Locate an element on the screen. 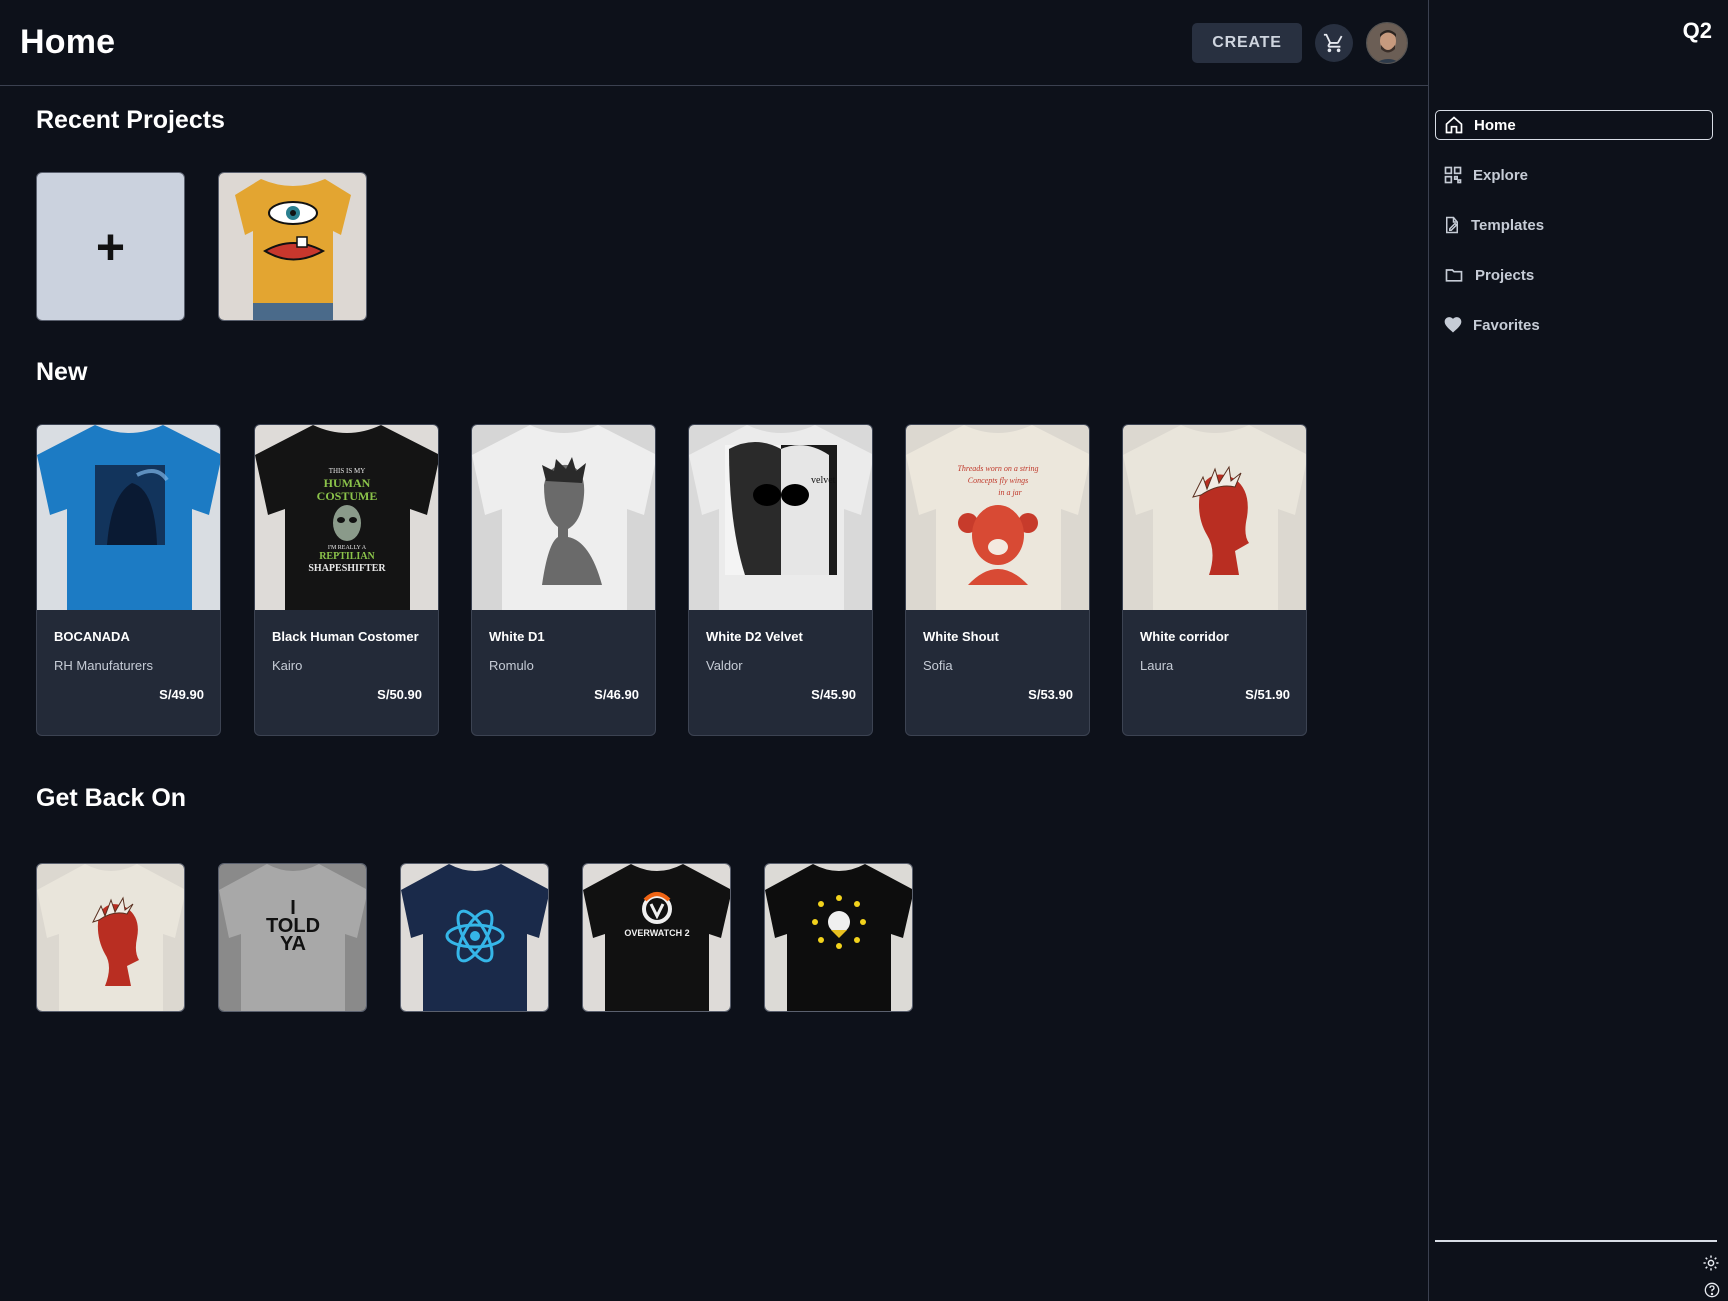  tshirt-red-profile-image is located at coordinates (110, 937).